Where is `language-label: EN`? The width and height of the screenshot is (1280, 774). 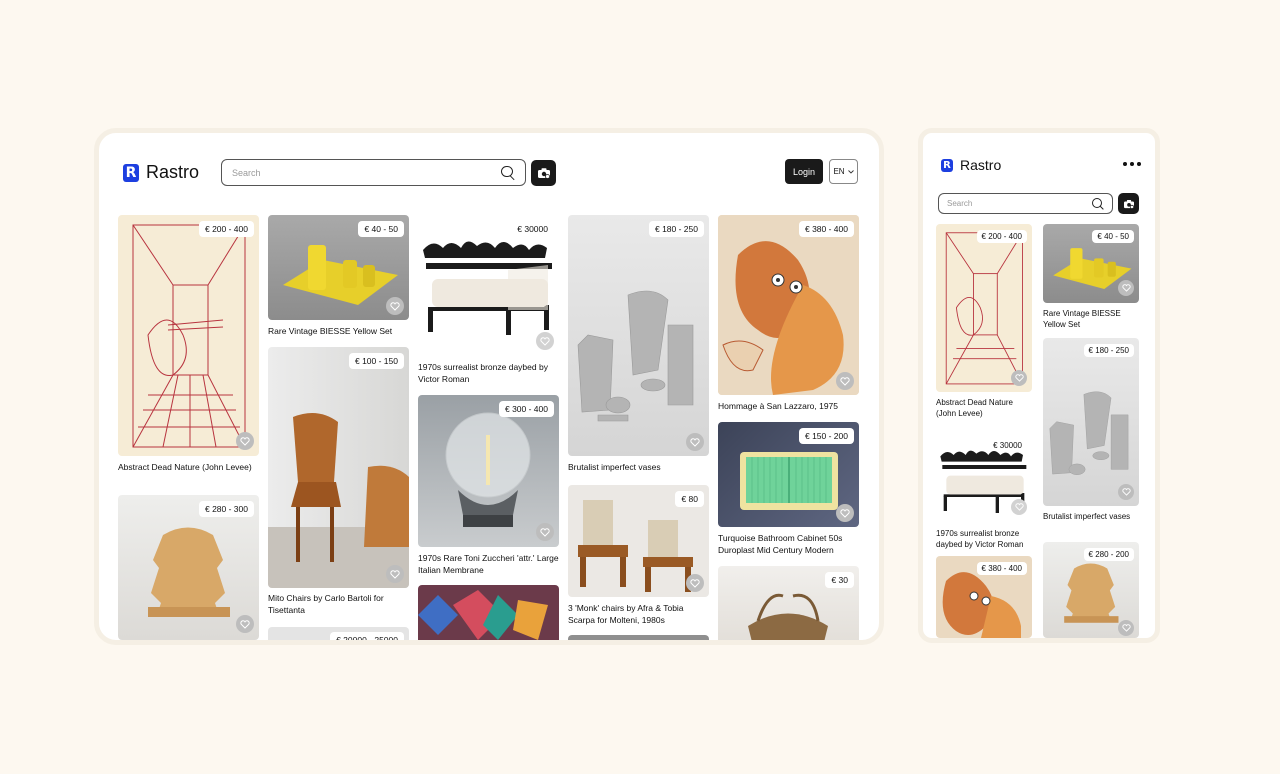
language-label: EN is located at coordinates (839, 171).